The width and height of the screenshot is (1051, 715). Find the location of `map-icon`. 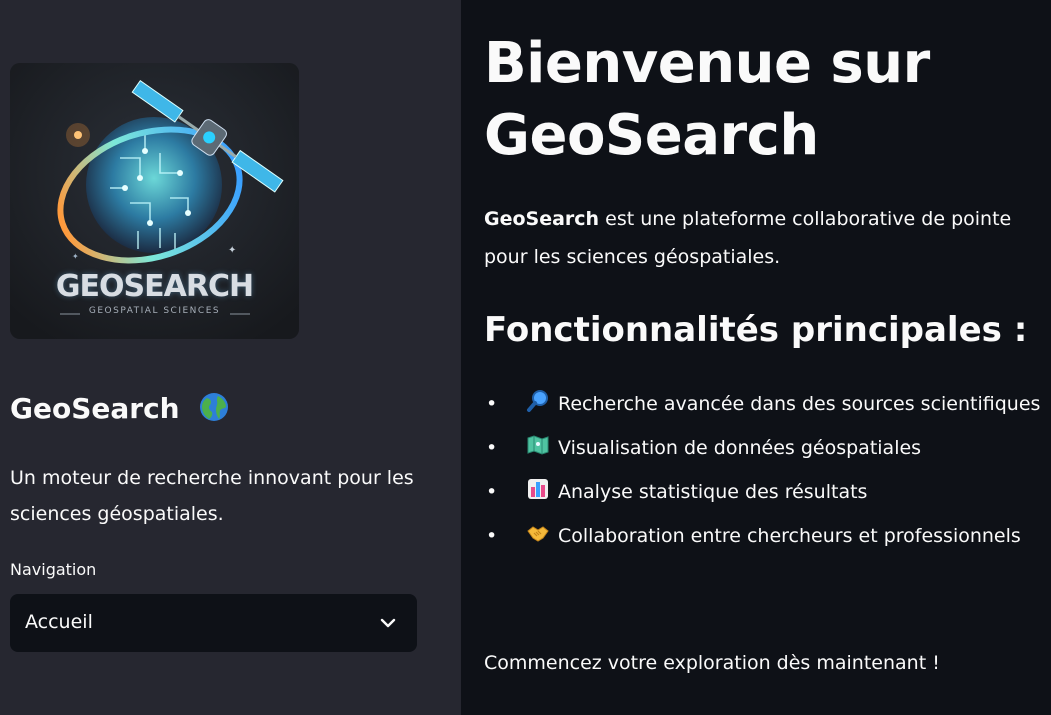

map-icon is located at coordinates (539, 451).